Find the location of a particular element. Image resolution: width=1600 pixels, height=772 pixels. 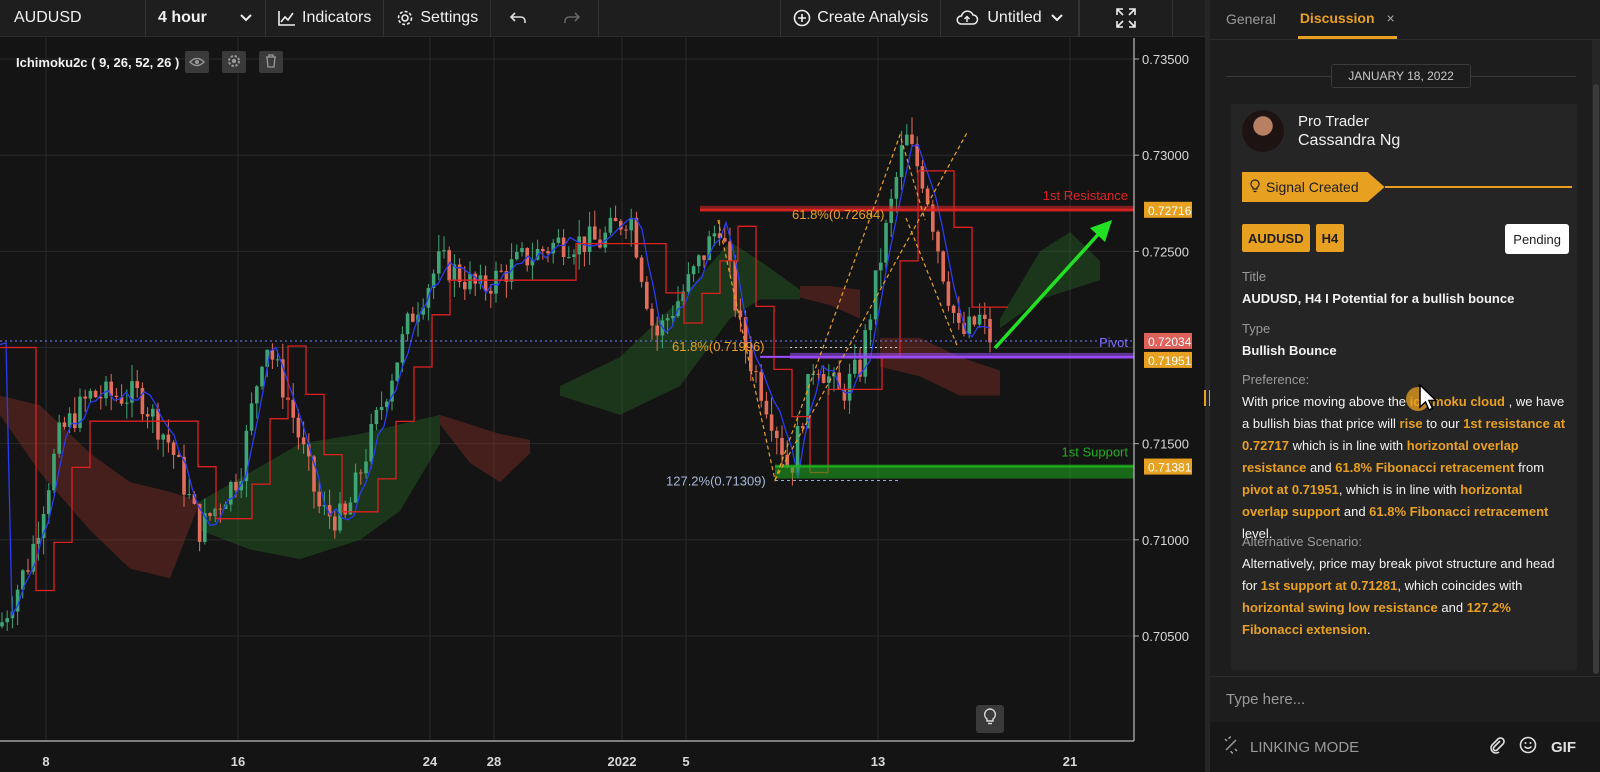

panel-tabs: General Discussion × is located at coordinates (1405, 20).